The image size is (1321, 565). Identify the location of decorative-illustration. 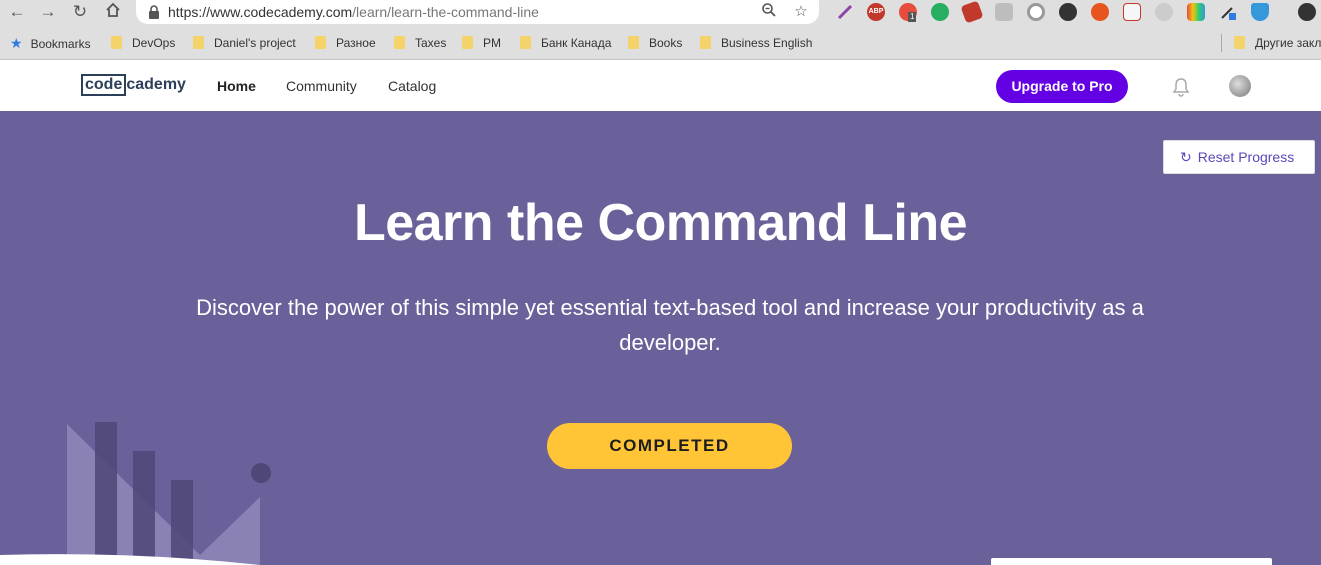
(169, 493).